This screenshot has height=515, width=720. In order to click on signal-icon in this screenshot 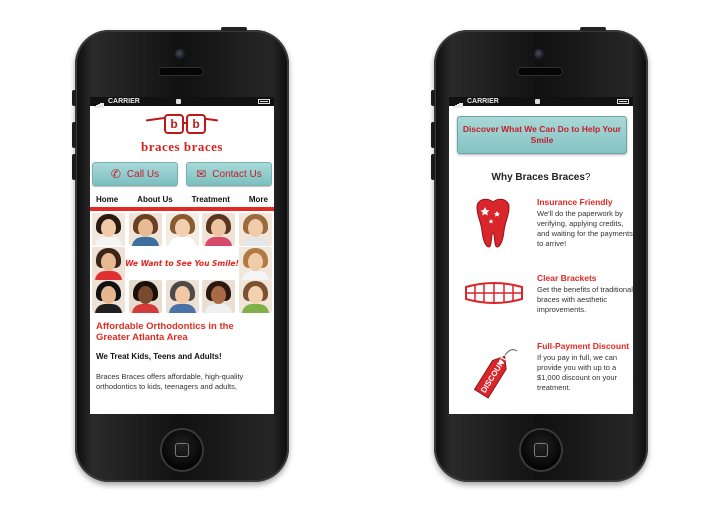, I will do `click(458, 103)`.